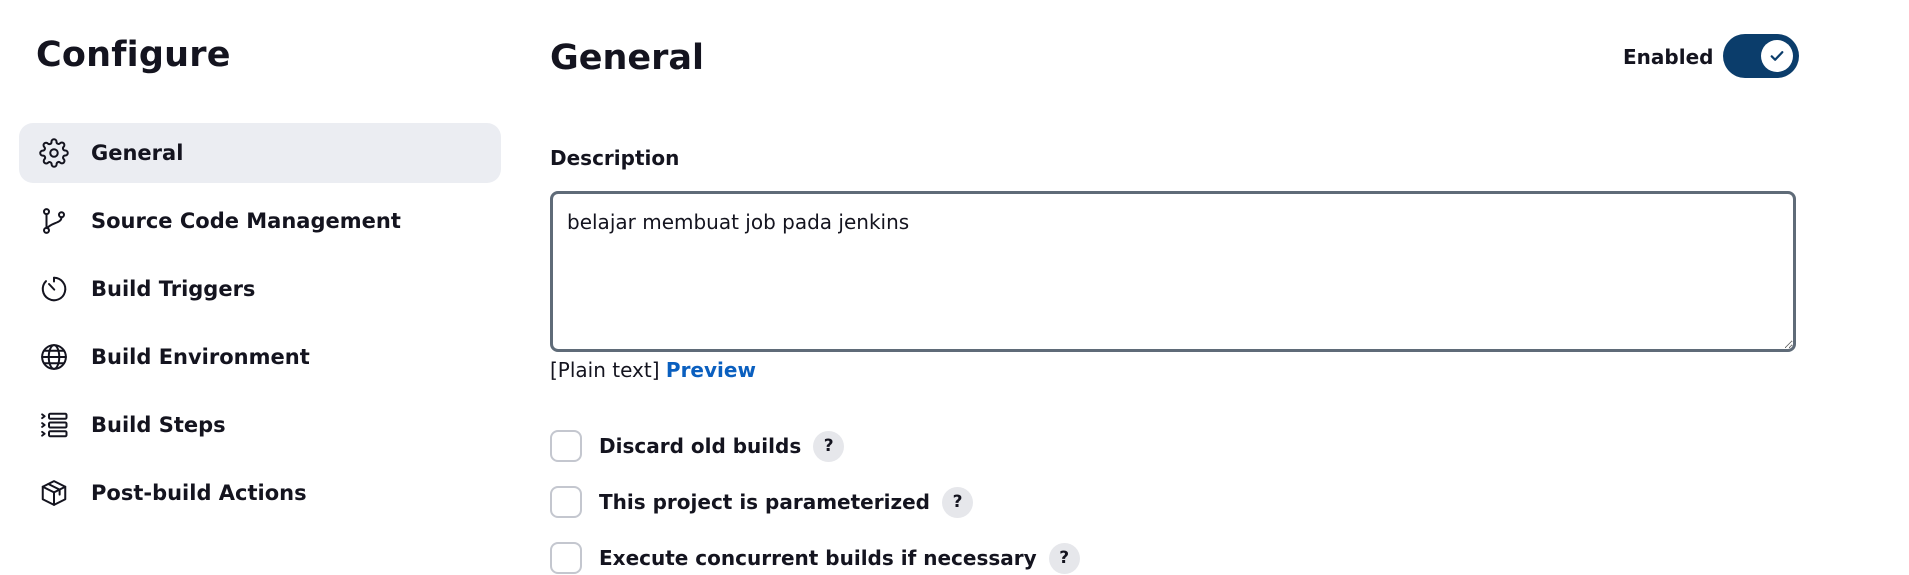  I want to click on description-format: [Plain text] Preview, so click(653, 370).